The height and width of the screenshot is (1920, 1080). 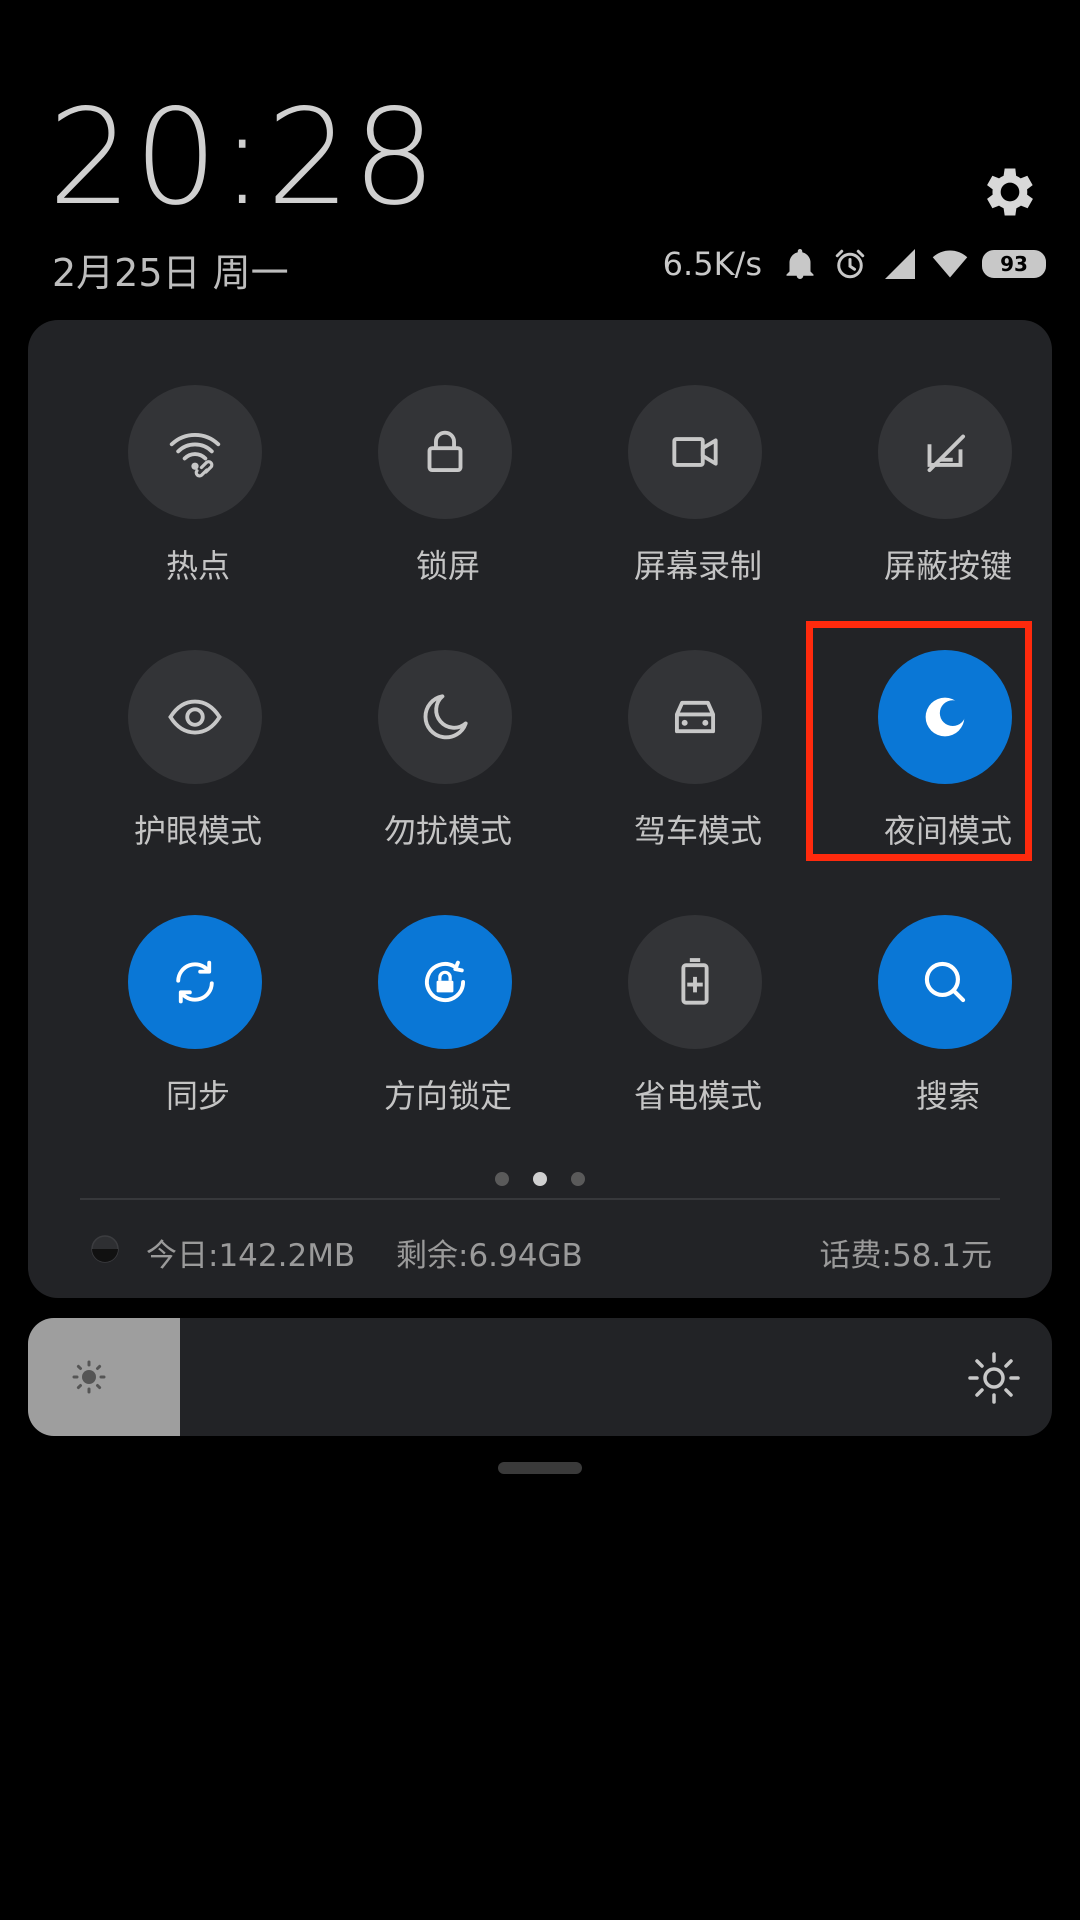 I want to click on battery-icon: 93, so click(x=1014, y=264).